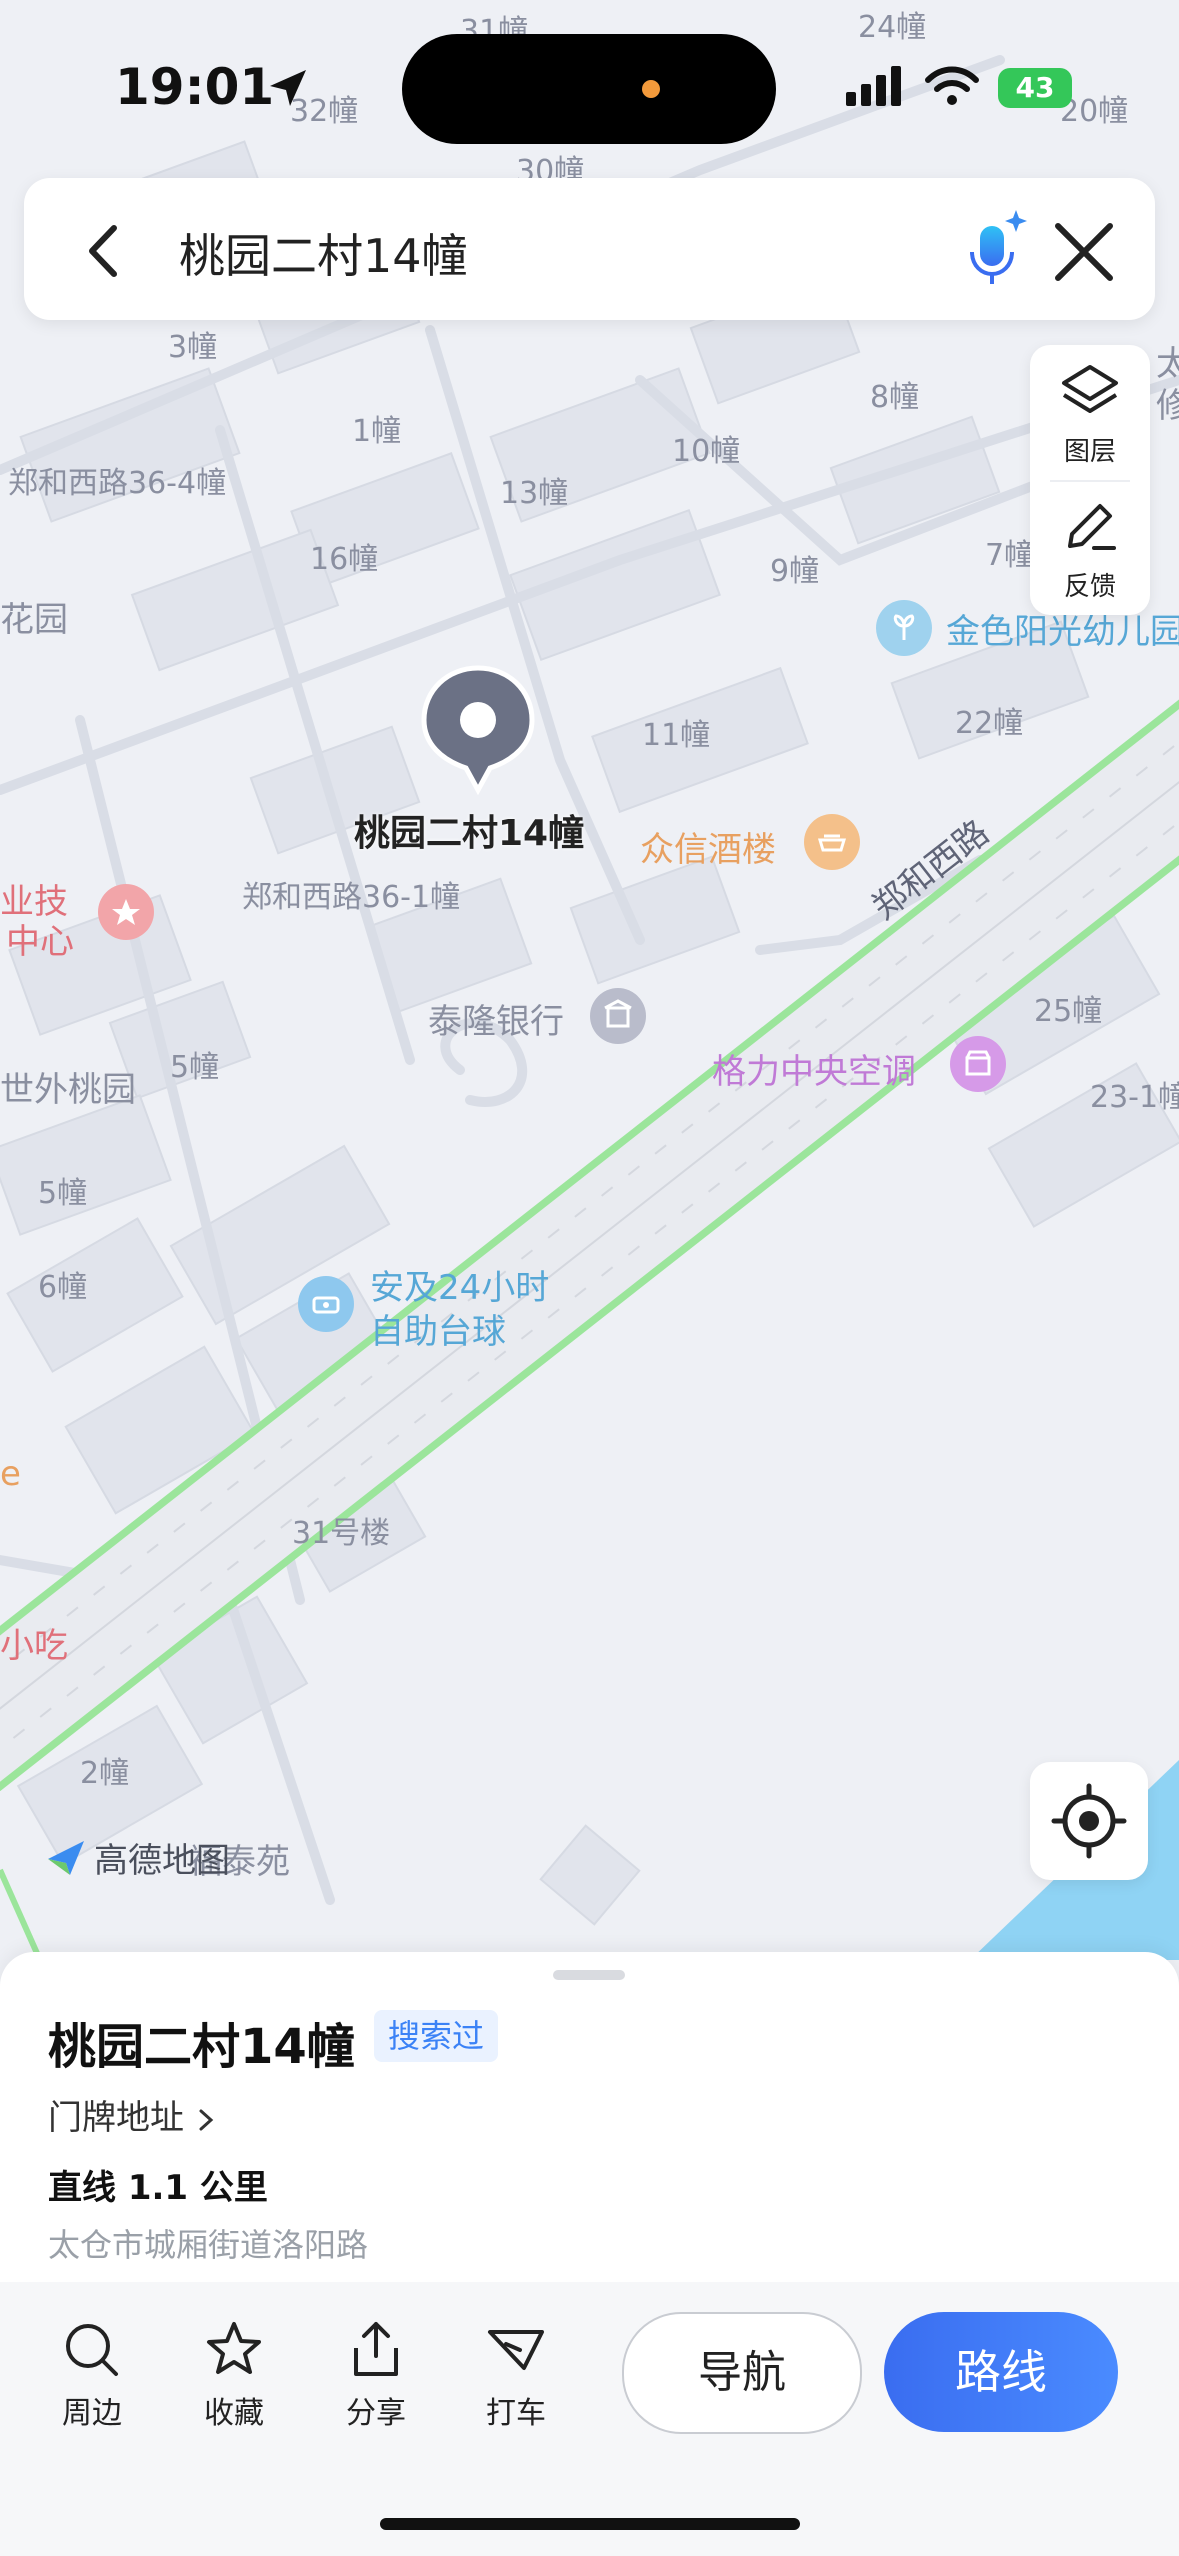 The height and width of the screenshot is (2556, 1179). I want to click on distance-text: 直线 1.1 公里, so click(158, 2188).